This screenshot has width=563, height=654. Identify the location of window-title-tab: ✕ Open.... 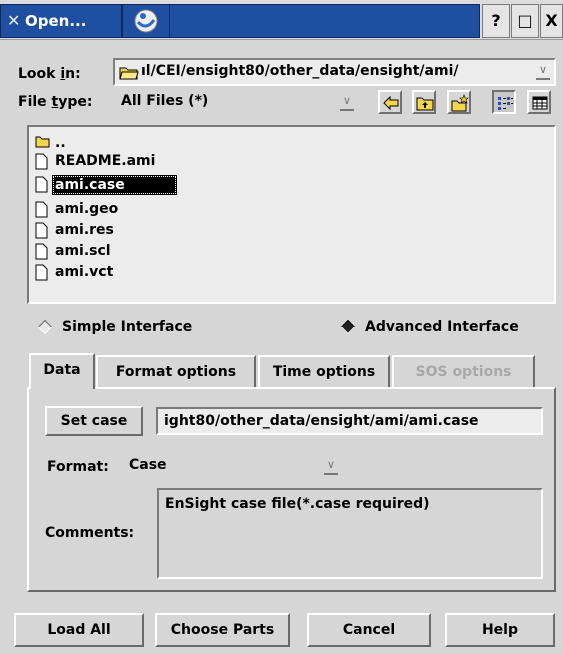
(61, 21).